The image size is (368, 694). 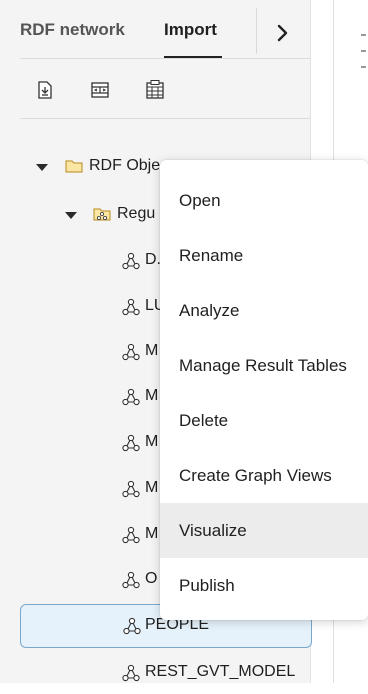 I want to click on tree-node-model: REST_GVT_MODEL, so click(x=165, y=673).